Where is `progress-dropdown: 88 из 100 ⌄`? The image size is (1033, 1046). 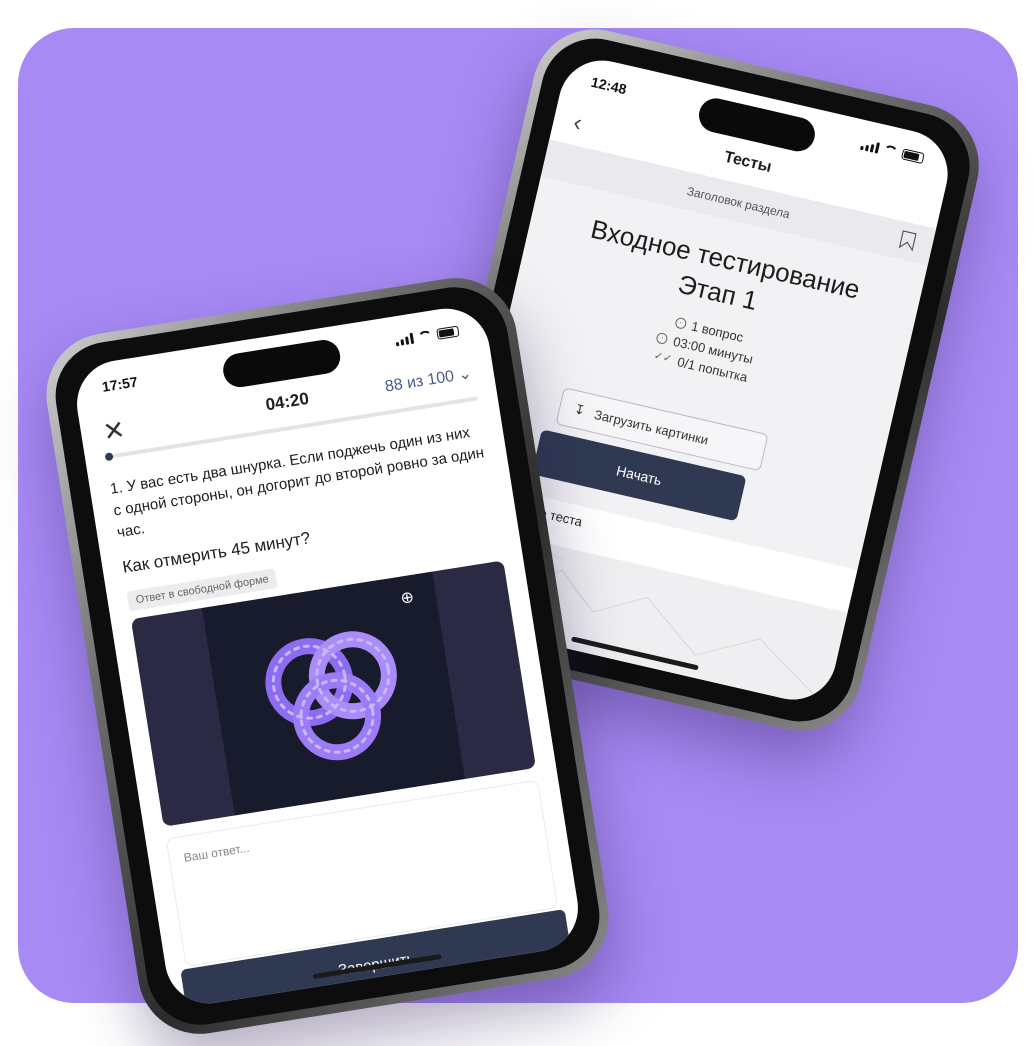 progress-dropdown: 88 из 100 ⌄ is located at coordinates (428, 379).